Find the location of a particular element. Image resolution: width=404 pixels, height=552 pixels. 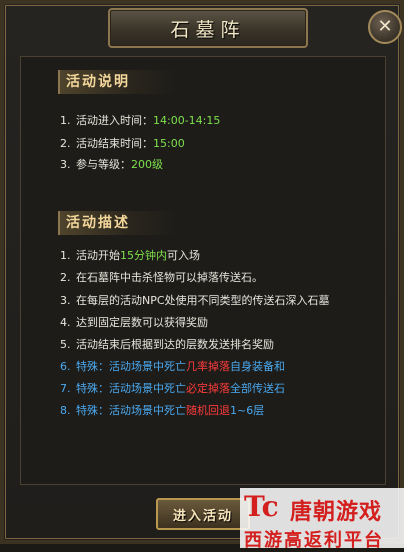

window-title: 石墓阵 is located at coordinates (208, 29).